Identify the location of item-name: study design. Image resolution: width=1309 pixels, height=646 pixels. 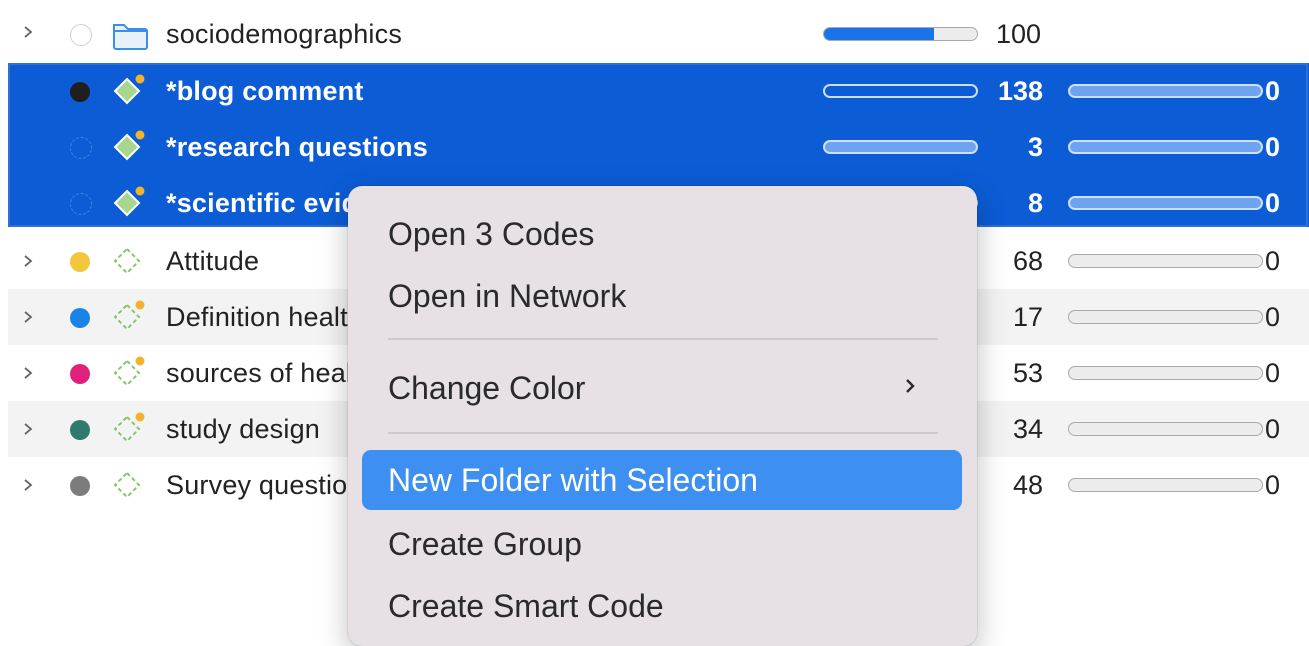
(243, 429).